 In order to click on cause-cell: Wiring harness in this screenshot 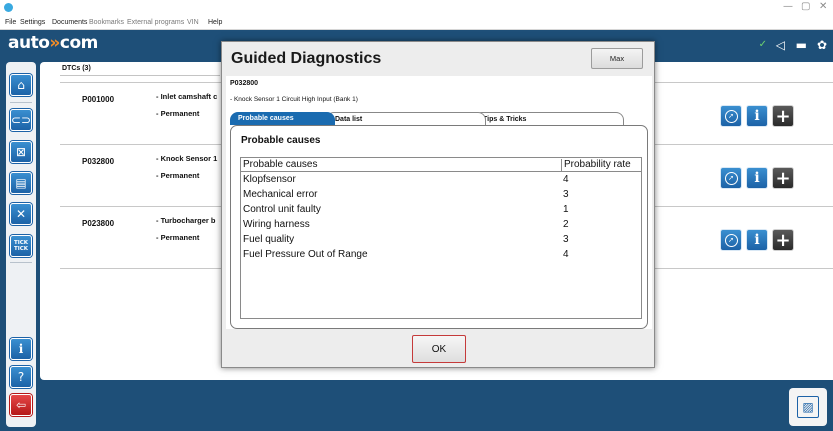, I will do `click(276, 224)`.